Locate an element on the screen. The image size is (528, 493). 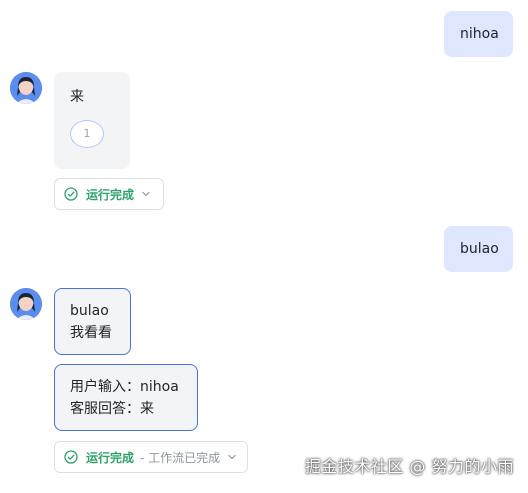
user-message-bubble: bulao is located at coordinates (478, 249).